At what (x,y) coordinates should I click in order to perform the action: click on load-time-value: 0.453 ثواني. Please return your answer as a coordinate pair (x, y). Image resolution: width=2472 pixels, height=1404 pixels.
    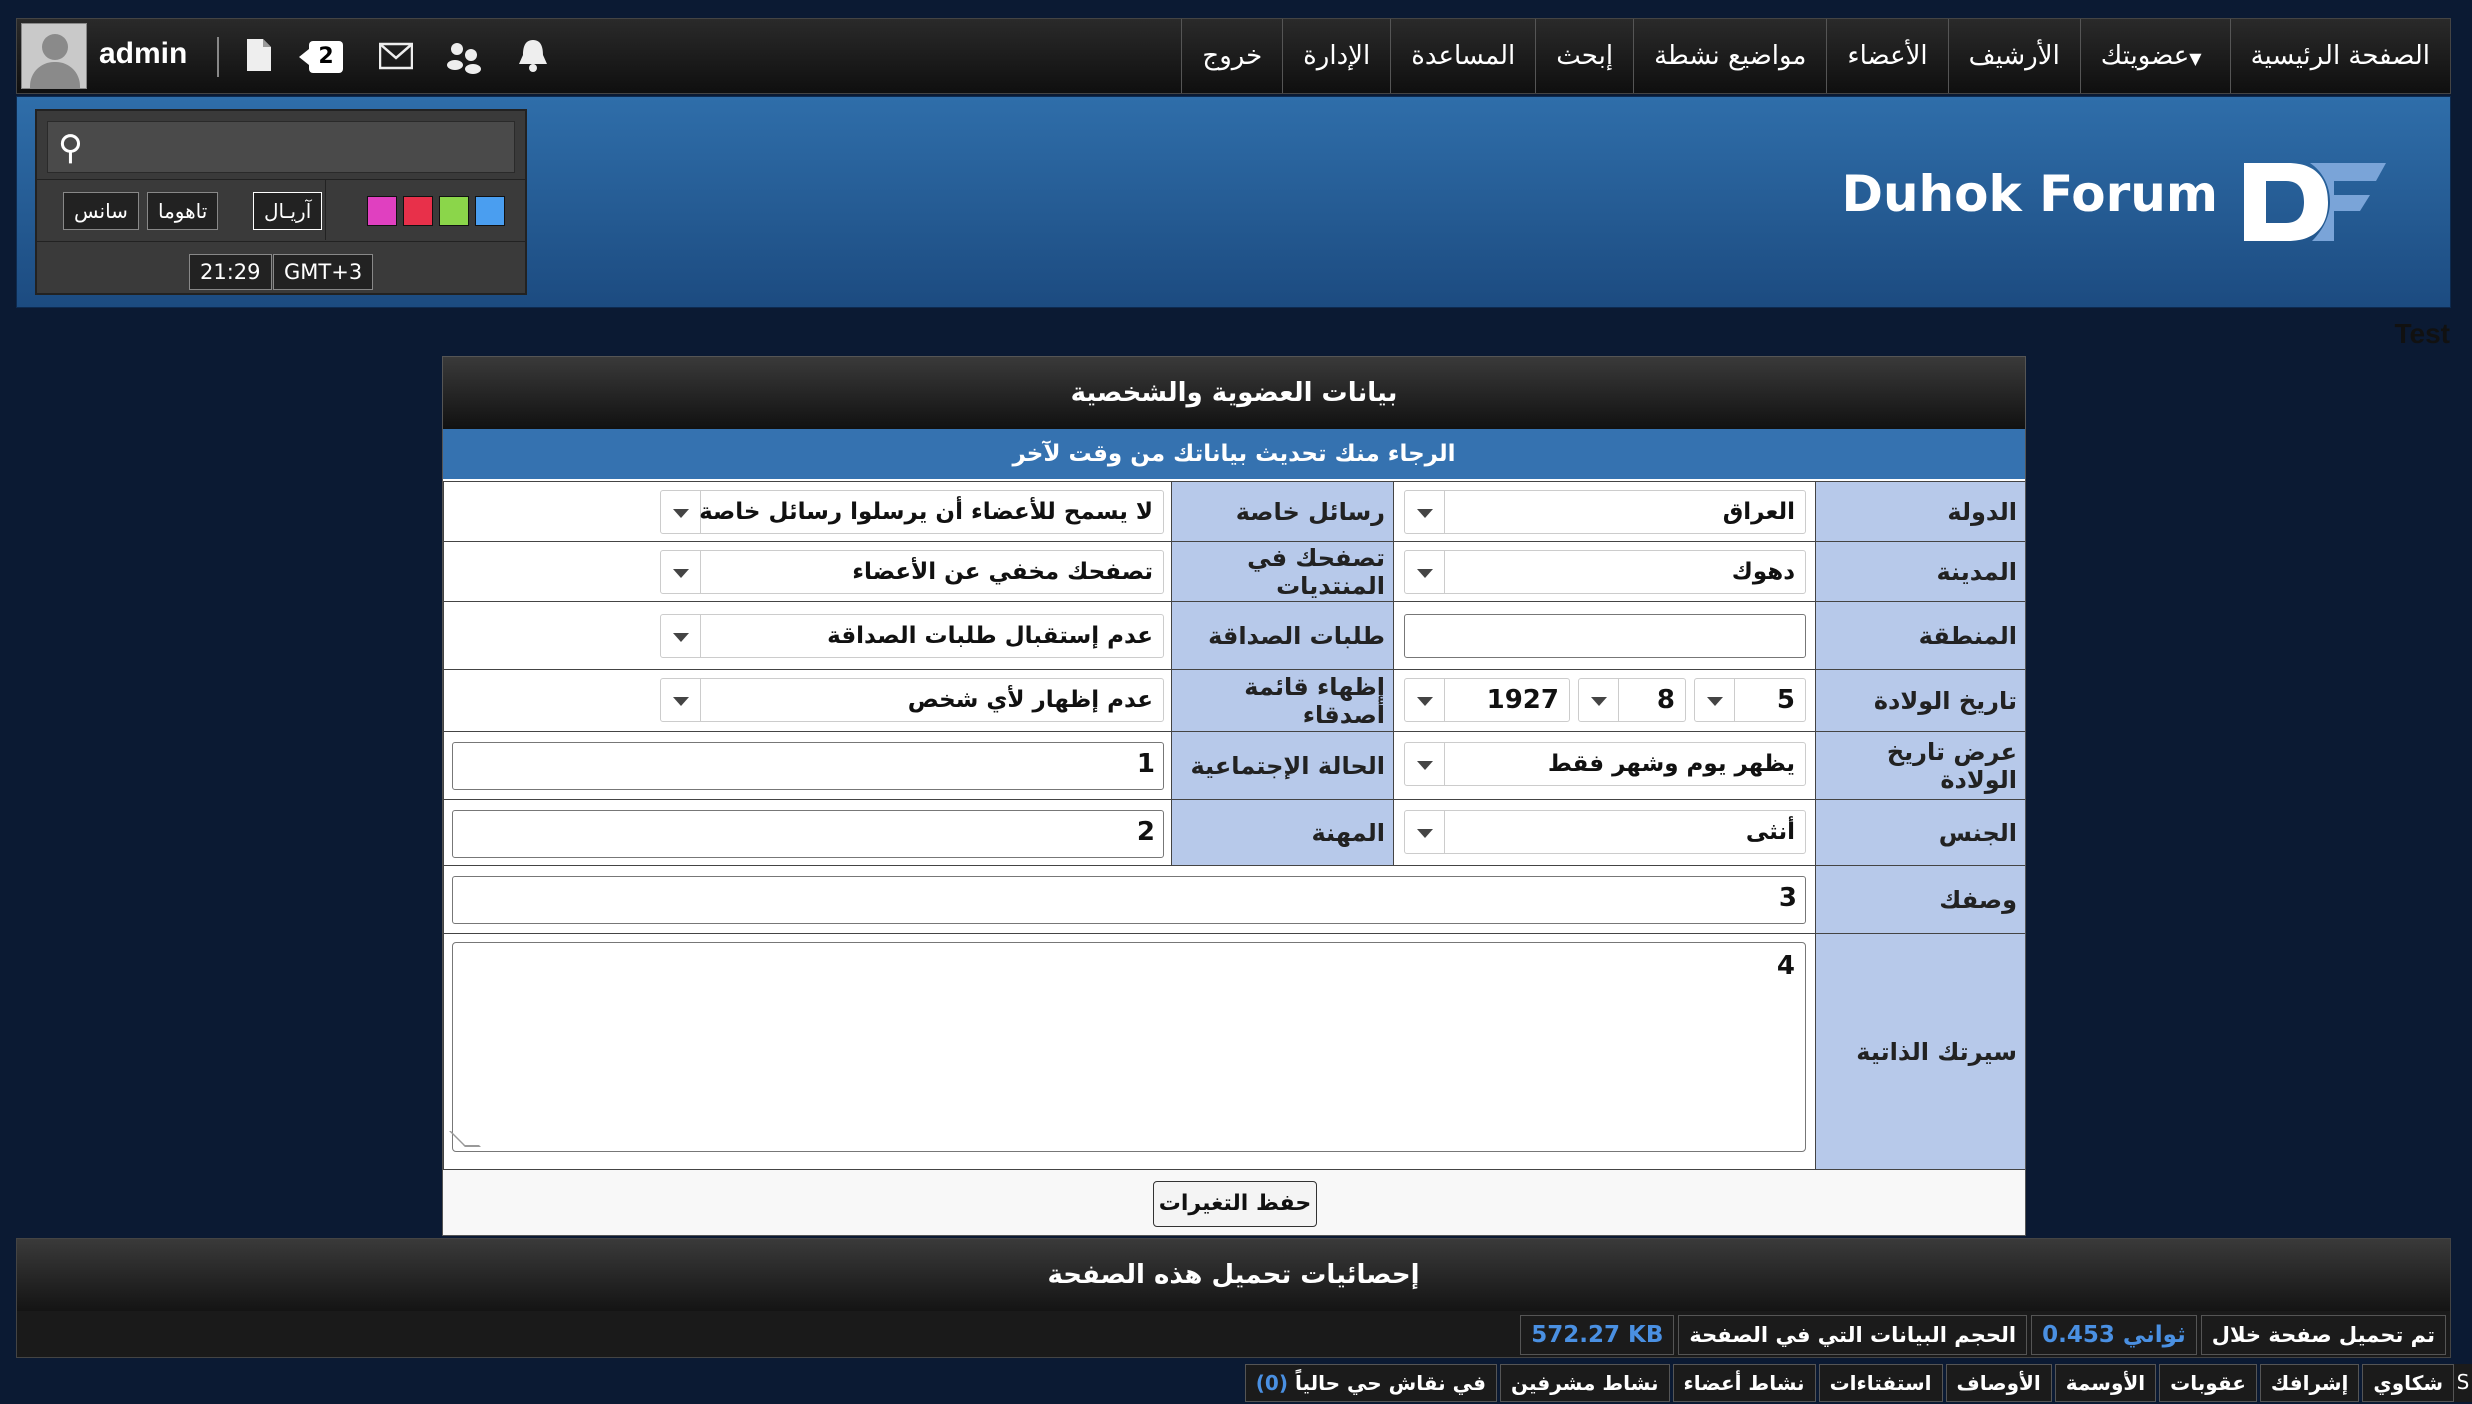
    Looking at the image, I should click on (2114, 1335).